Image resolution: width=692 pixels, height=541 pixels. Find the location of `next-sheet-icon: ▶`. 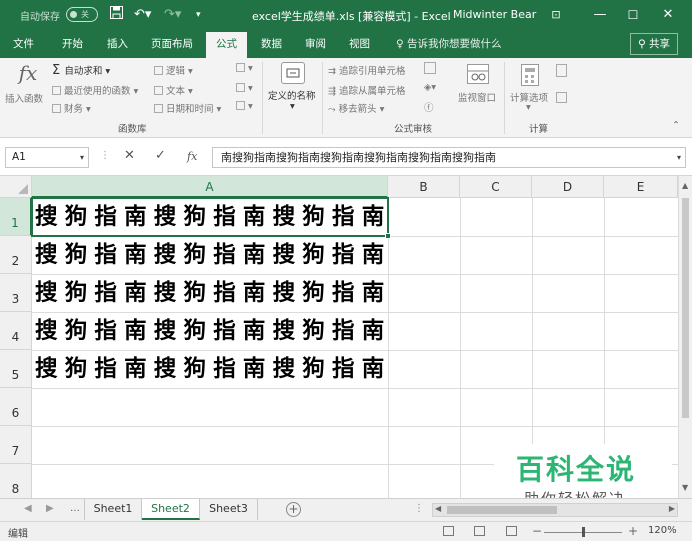

next-sheet-icon: ▶ is located at coordinates (50, 508).